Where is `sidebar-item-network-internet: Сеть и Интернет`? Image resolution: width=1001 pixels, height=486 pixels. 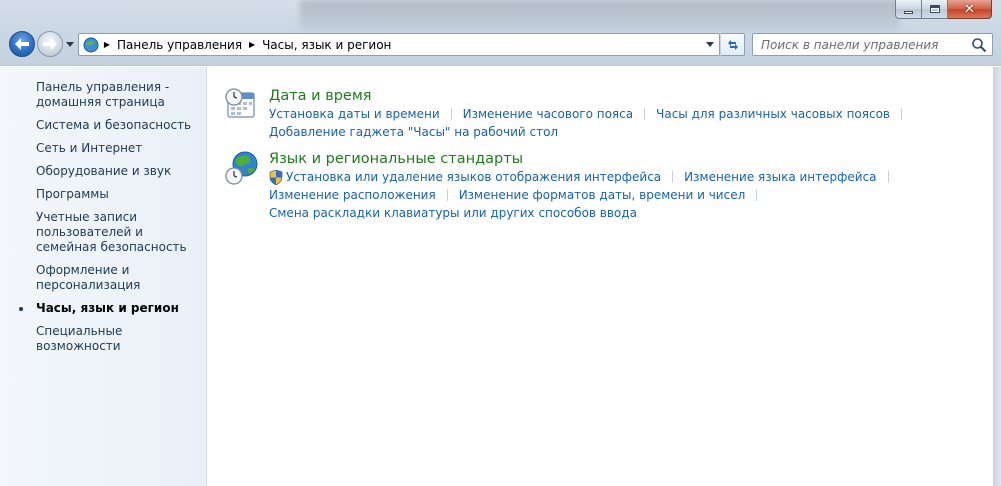 sidebar-item-network-internet: Сеть и Интернет is located at coordinates (103, 148).